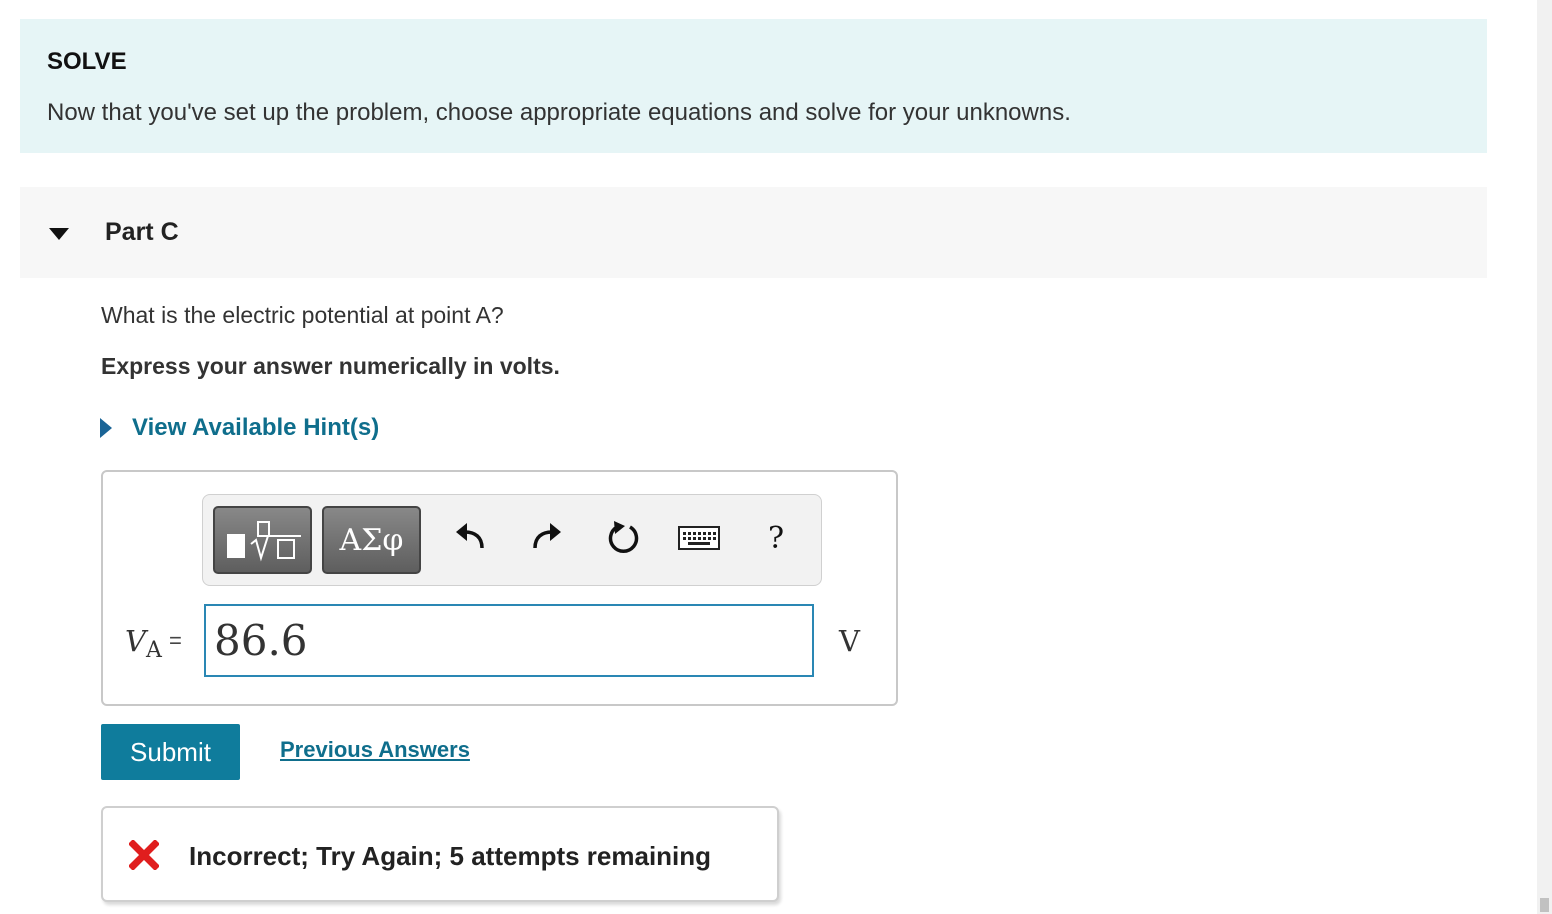 The width and height of the screenshot is (1552, 914). What do you see at coordinates (1544, 905) in the screenshot?
I see `scrollbar-thumb` at bounding box center [1544, 905].